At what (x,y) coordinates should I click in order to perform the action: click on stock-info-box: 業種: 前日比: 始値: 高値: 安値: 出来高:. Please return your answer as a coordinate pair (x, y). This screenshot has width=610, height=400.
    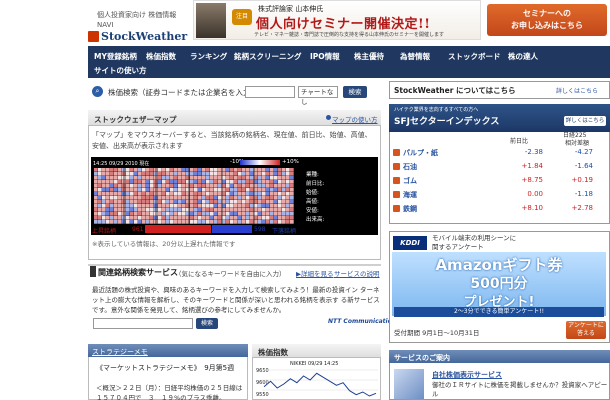
    Looking at the image, I should click on (339, 196).